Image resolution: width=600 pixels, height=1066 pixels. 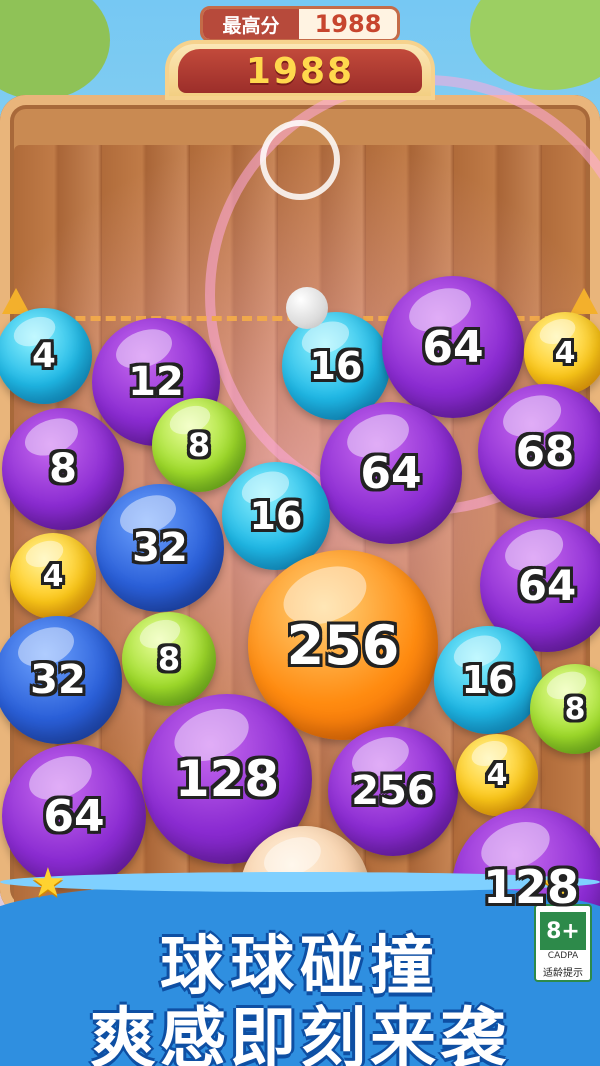 What do you see at coordinates (348, 24) in the screenshot?
I see `best-score-value: 1988` at bounding box center [348, 24].